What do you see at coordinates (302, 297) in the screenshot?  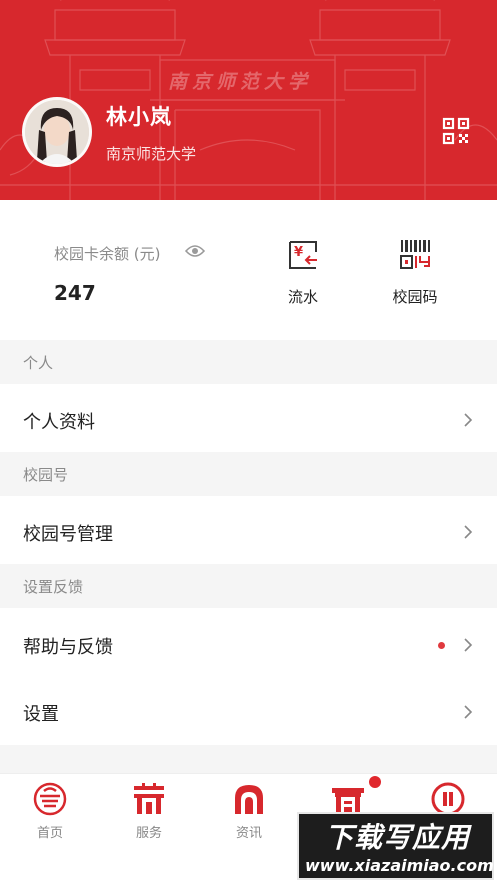 I see `transaction-flow-label: 流水` at bounding box center [302, 297].